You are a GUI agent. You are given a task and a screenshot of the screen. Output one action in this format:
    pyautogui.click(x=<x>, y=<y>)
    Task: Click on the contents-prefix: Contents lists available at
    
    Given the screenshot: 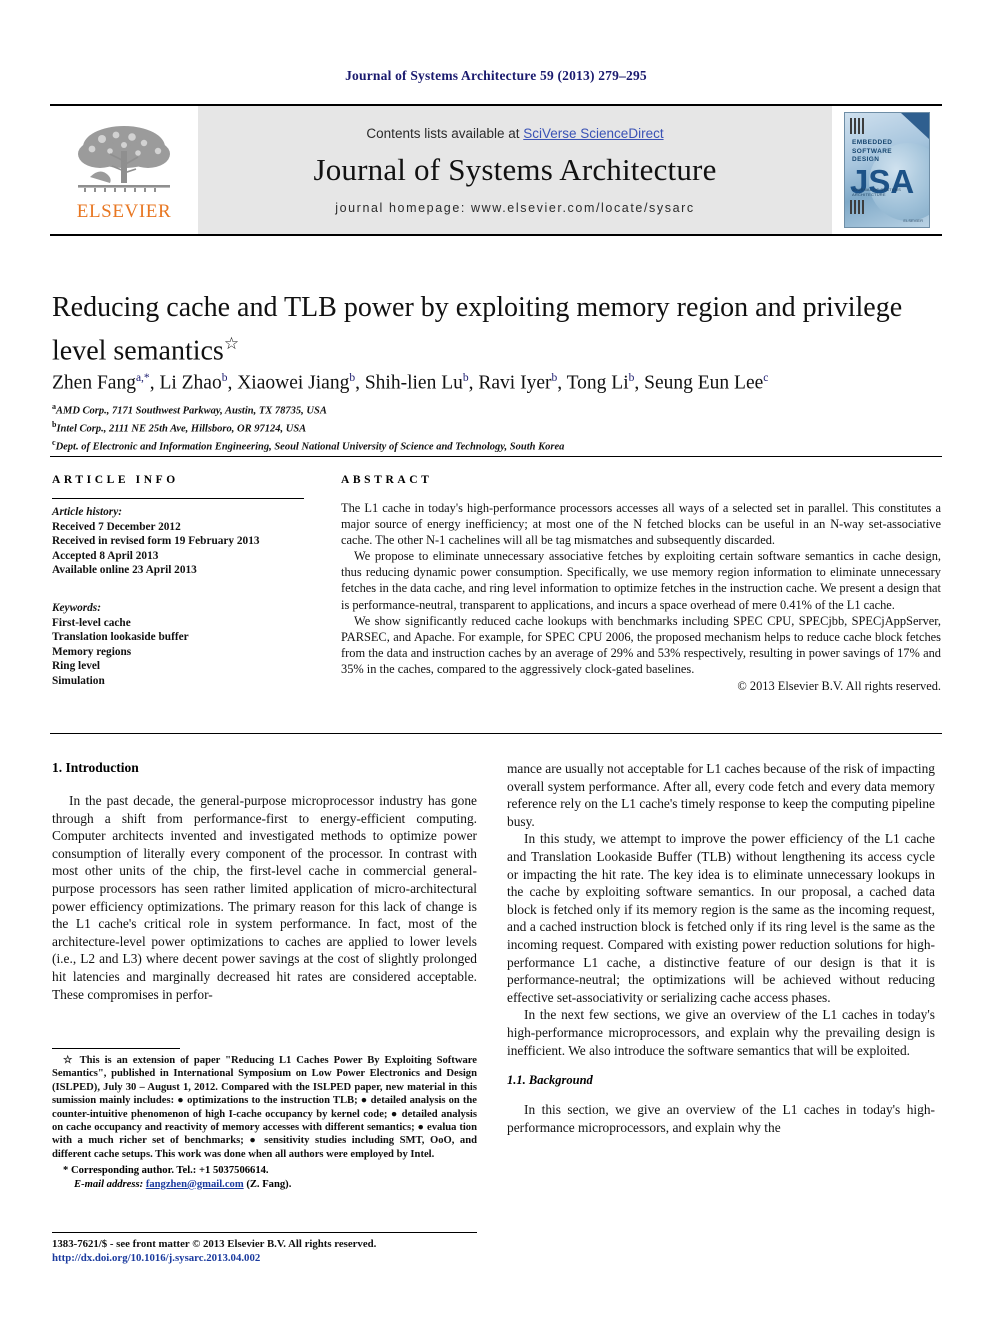 What is the action you would take?
    pyautogui.click(x=445, y=133)
    